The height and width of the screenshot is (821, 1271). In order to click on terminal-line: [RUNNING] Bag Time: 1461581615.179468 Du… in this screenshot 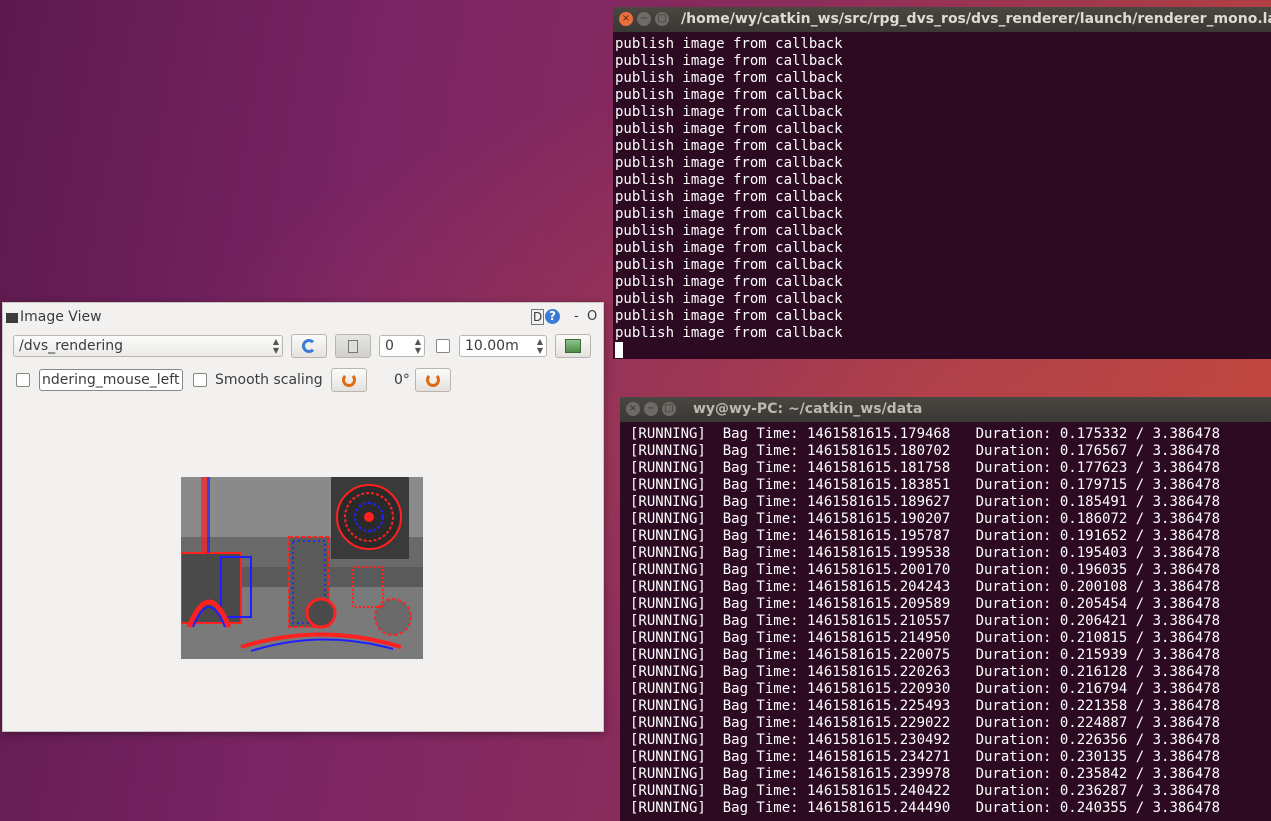, I will do `click(925, 434)`.